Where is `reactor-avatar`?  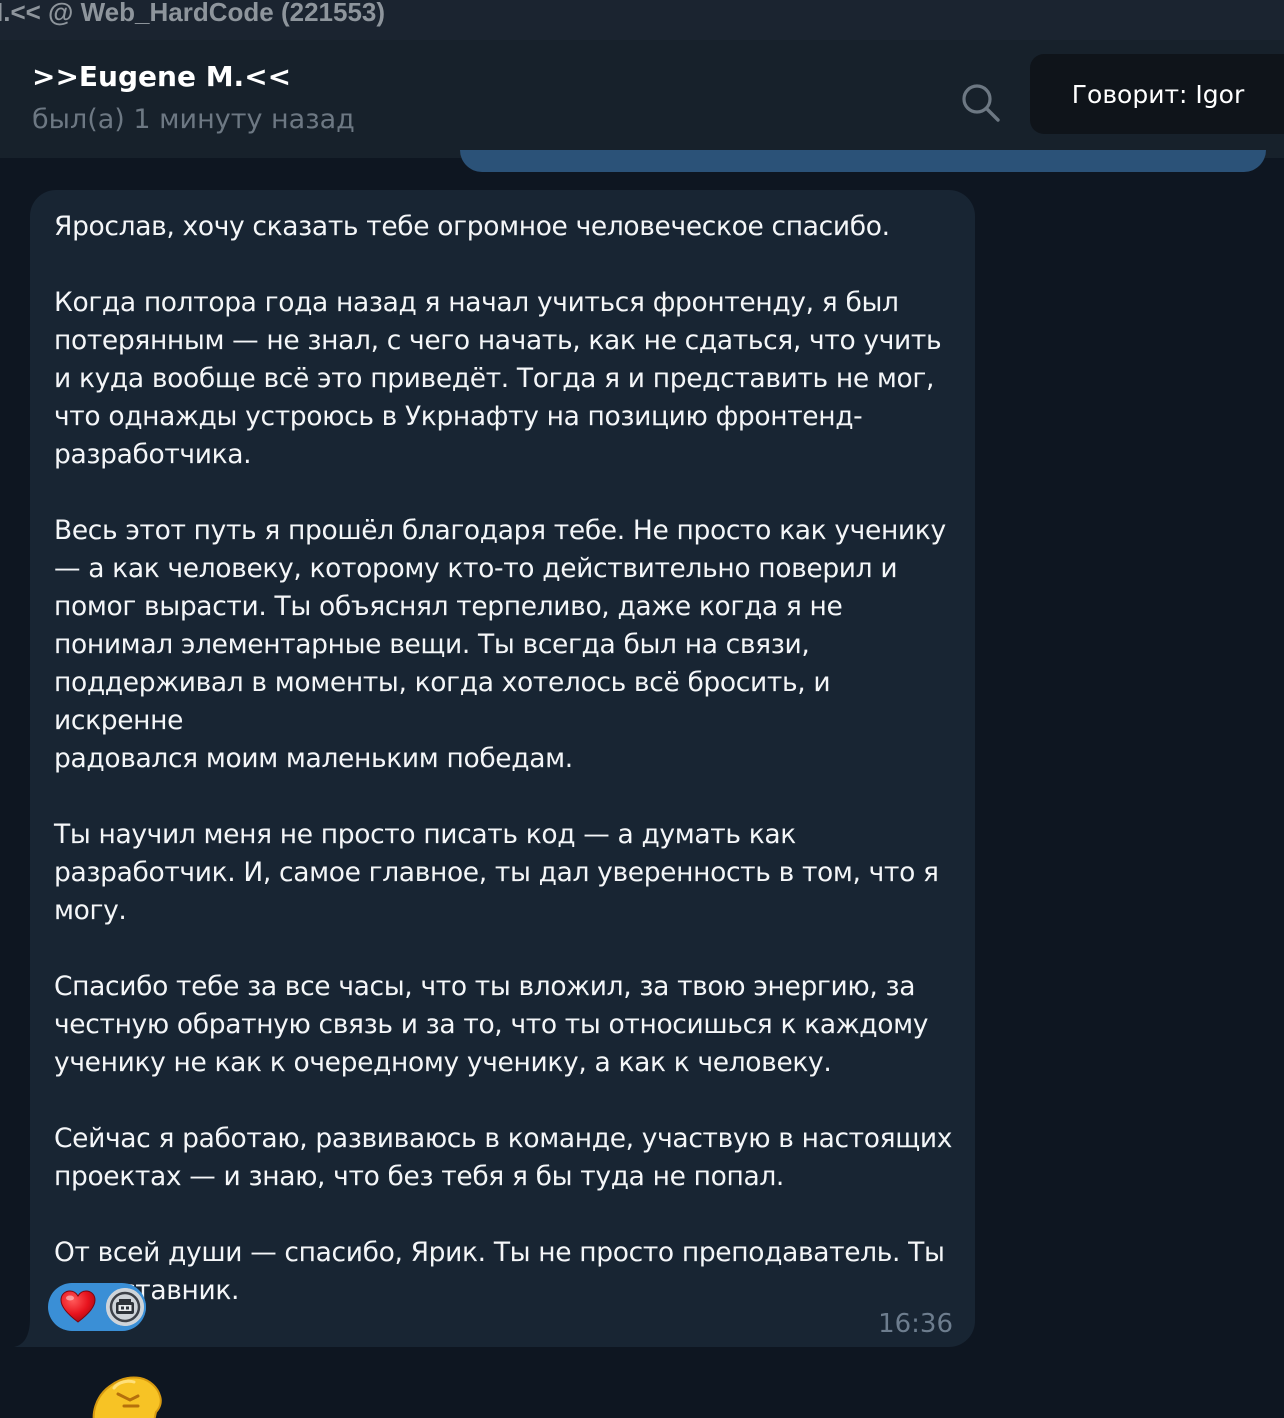
reactor-avatar is located at coordinates (125, 1307).